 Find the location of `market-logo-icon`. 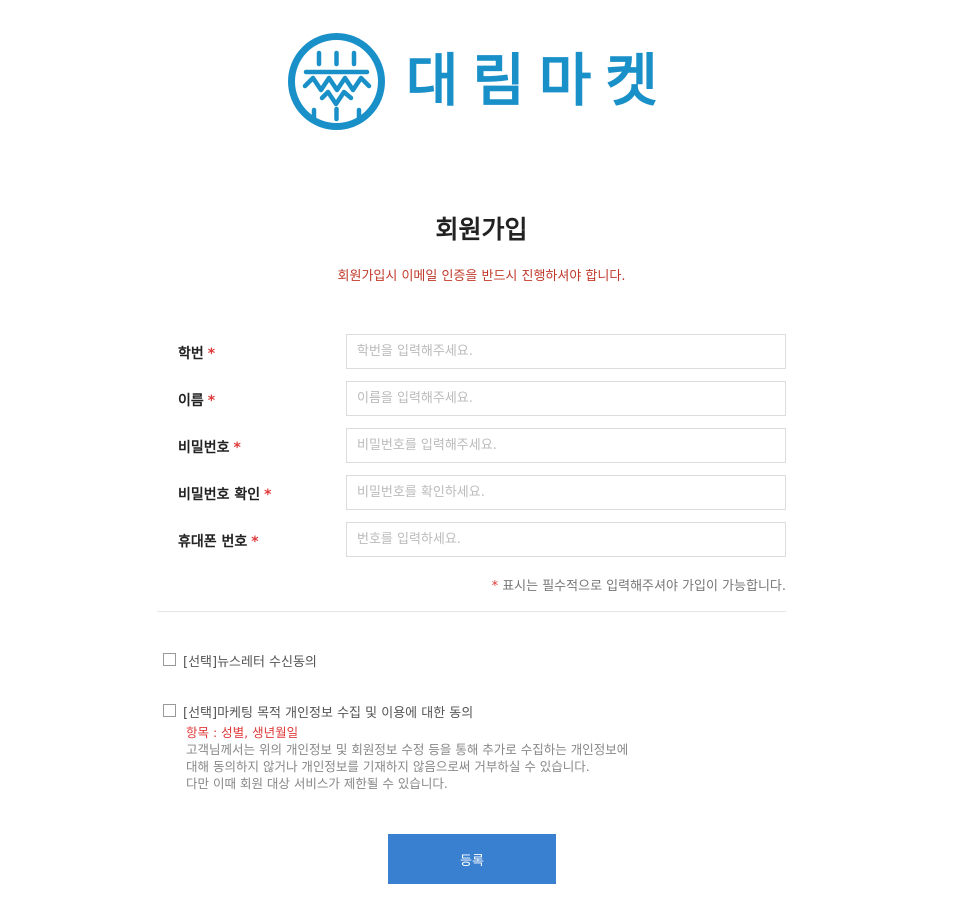

market-logo-icon is located at coordinates (336, 81).